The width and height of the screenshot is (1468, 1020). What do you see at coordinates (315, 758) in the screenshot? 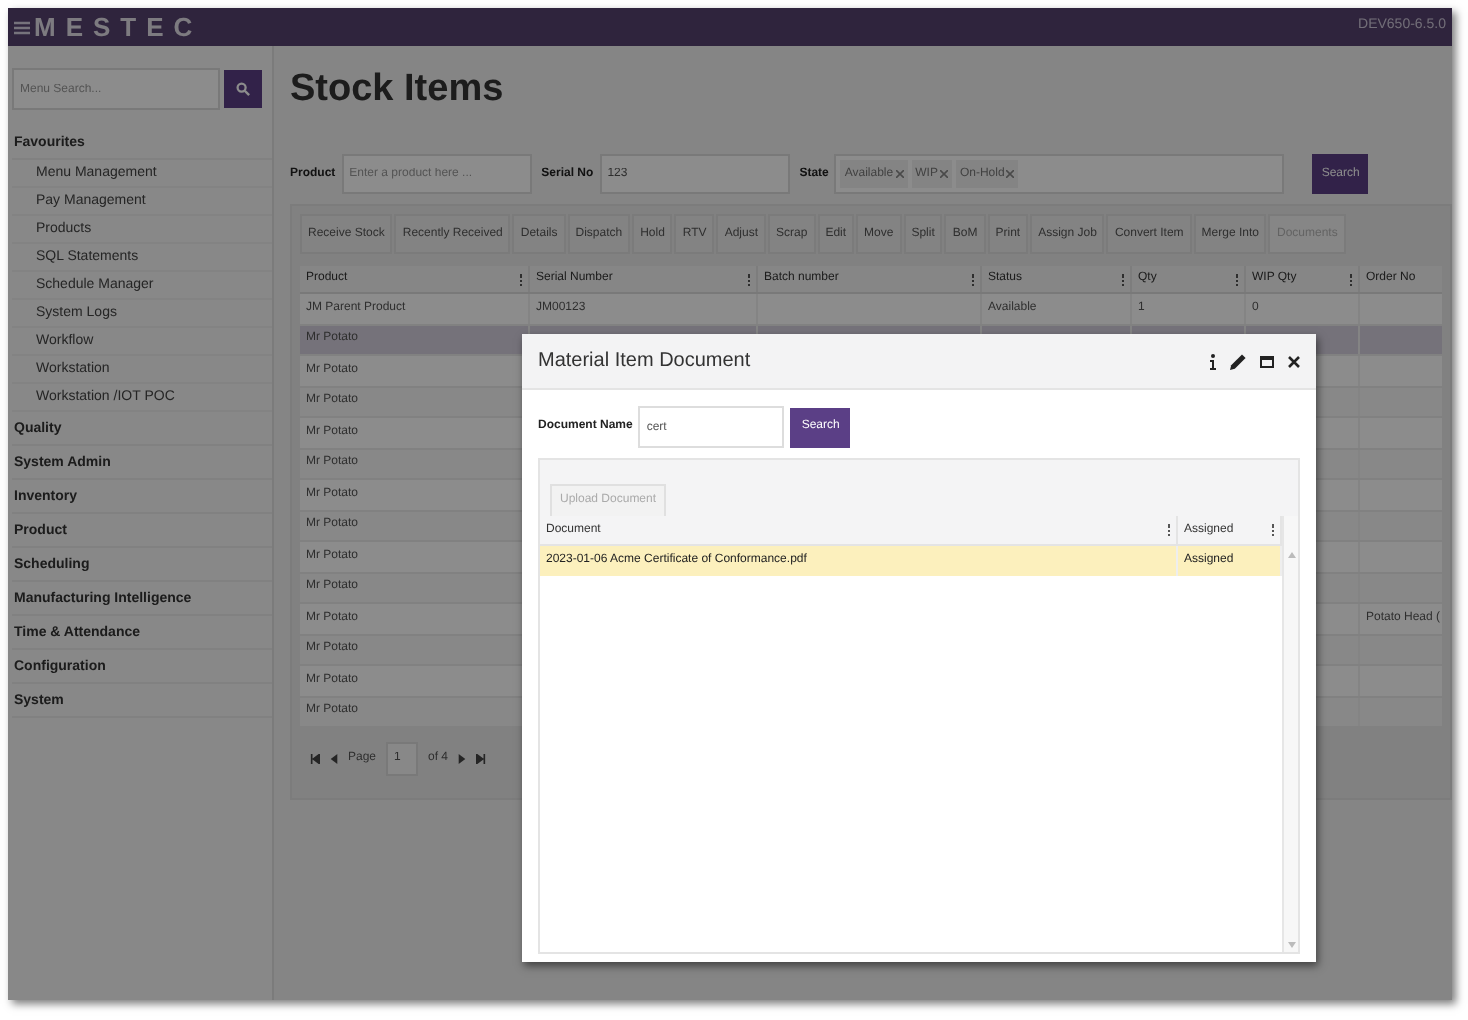
I see `first-page-icon` at bounding box center [315, 758].